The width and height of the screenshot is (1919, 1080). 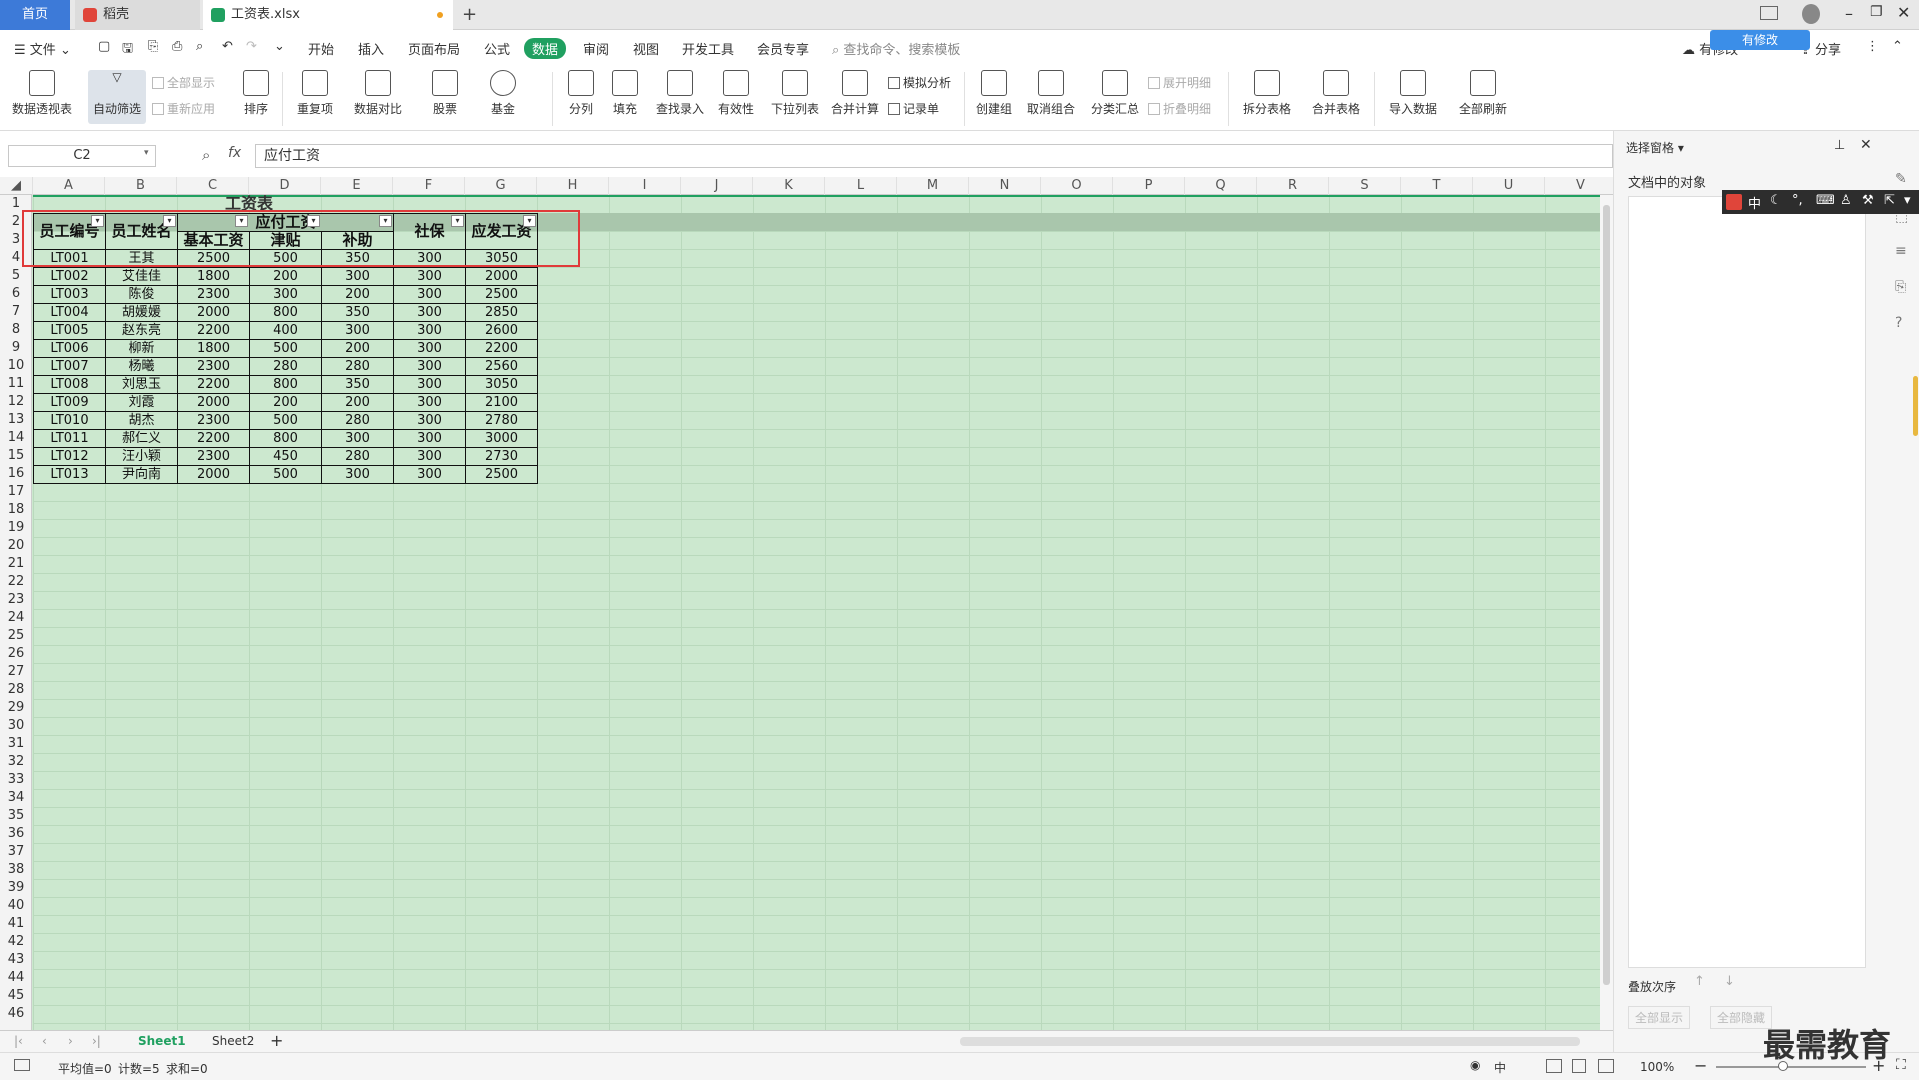 I want to click on formula-input: 应付工资, so click(x=934, y=156).